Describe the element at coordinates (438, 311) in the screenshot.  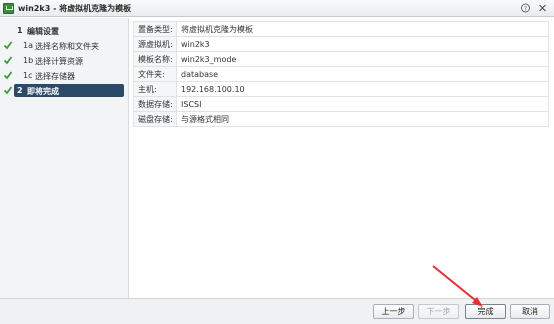
I see `next-button: 下一步` at that location.